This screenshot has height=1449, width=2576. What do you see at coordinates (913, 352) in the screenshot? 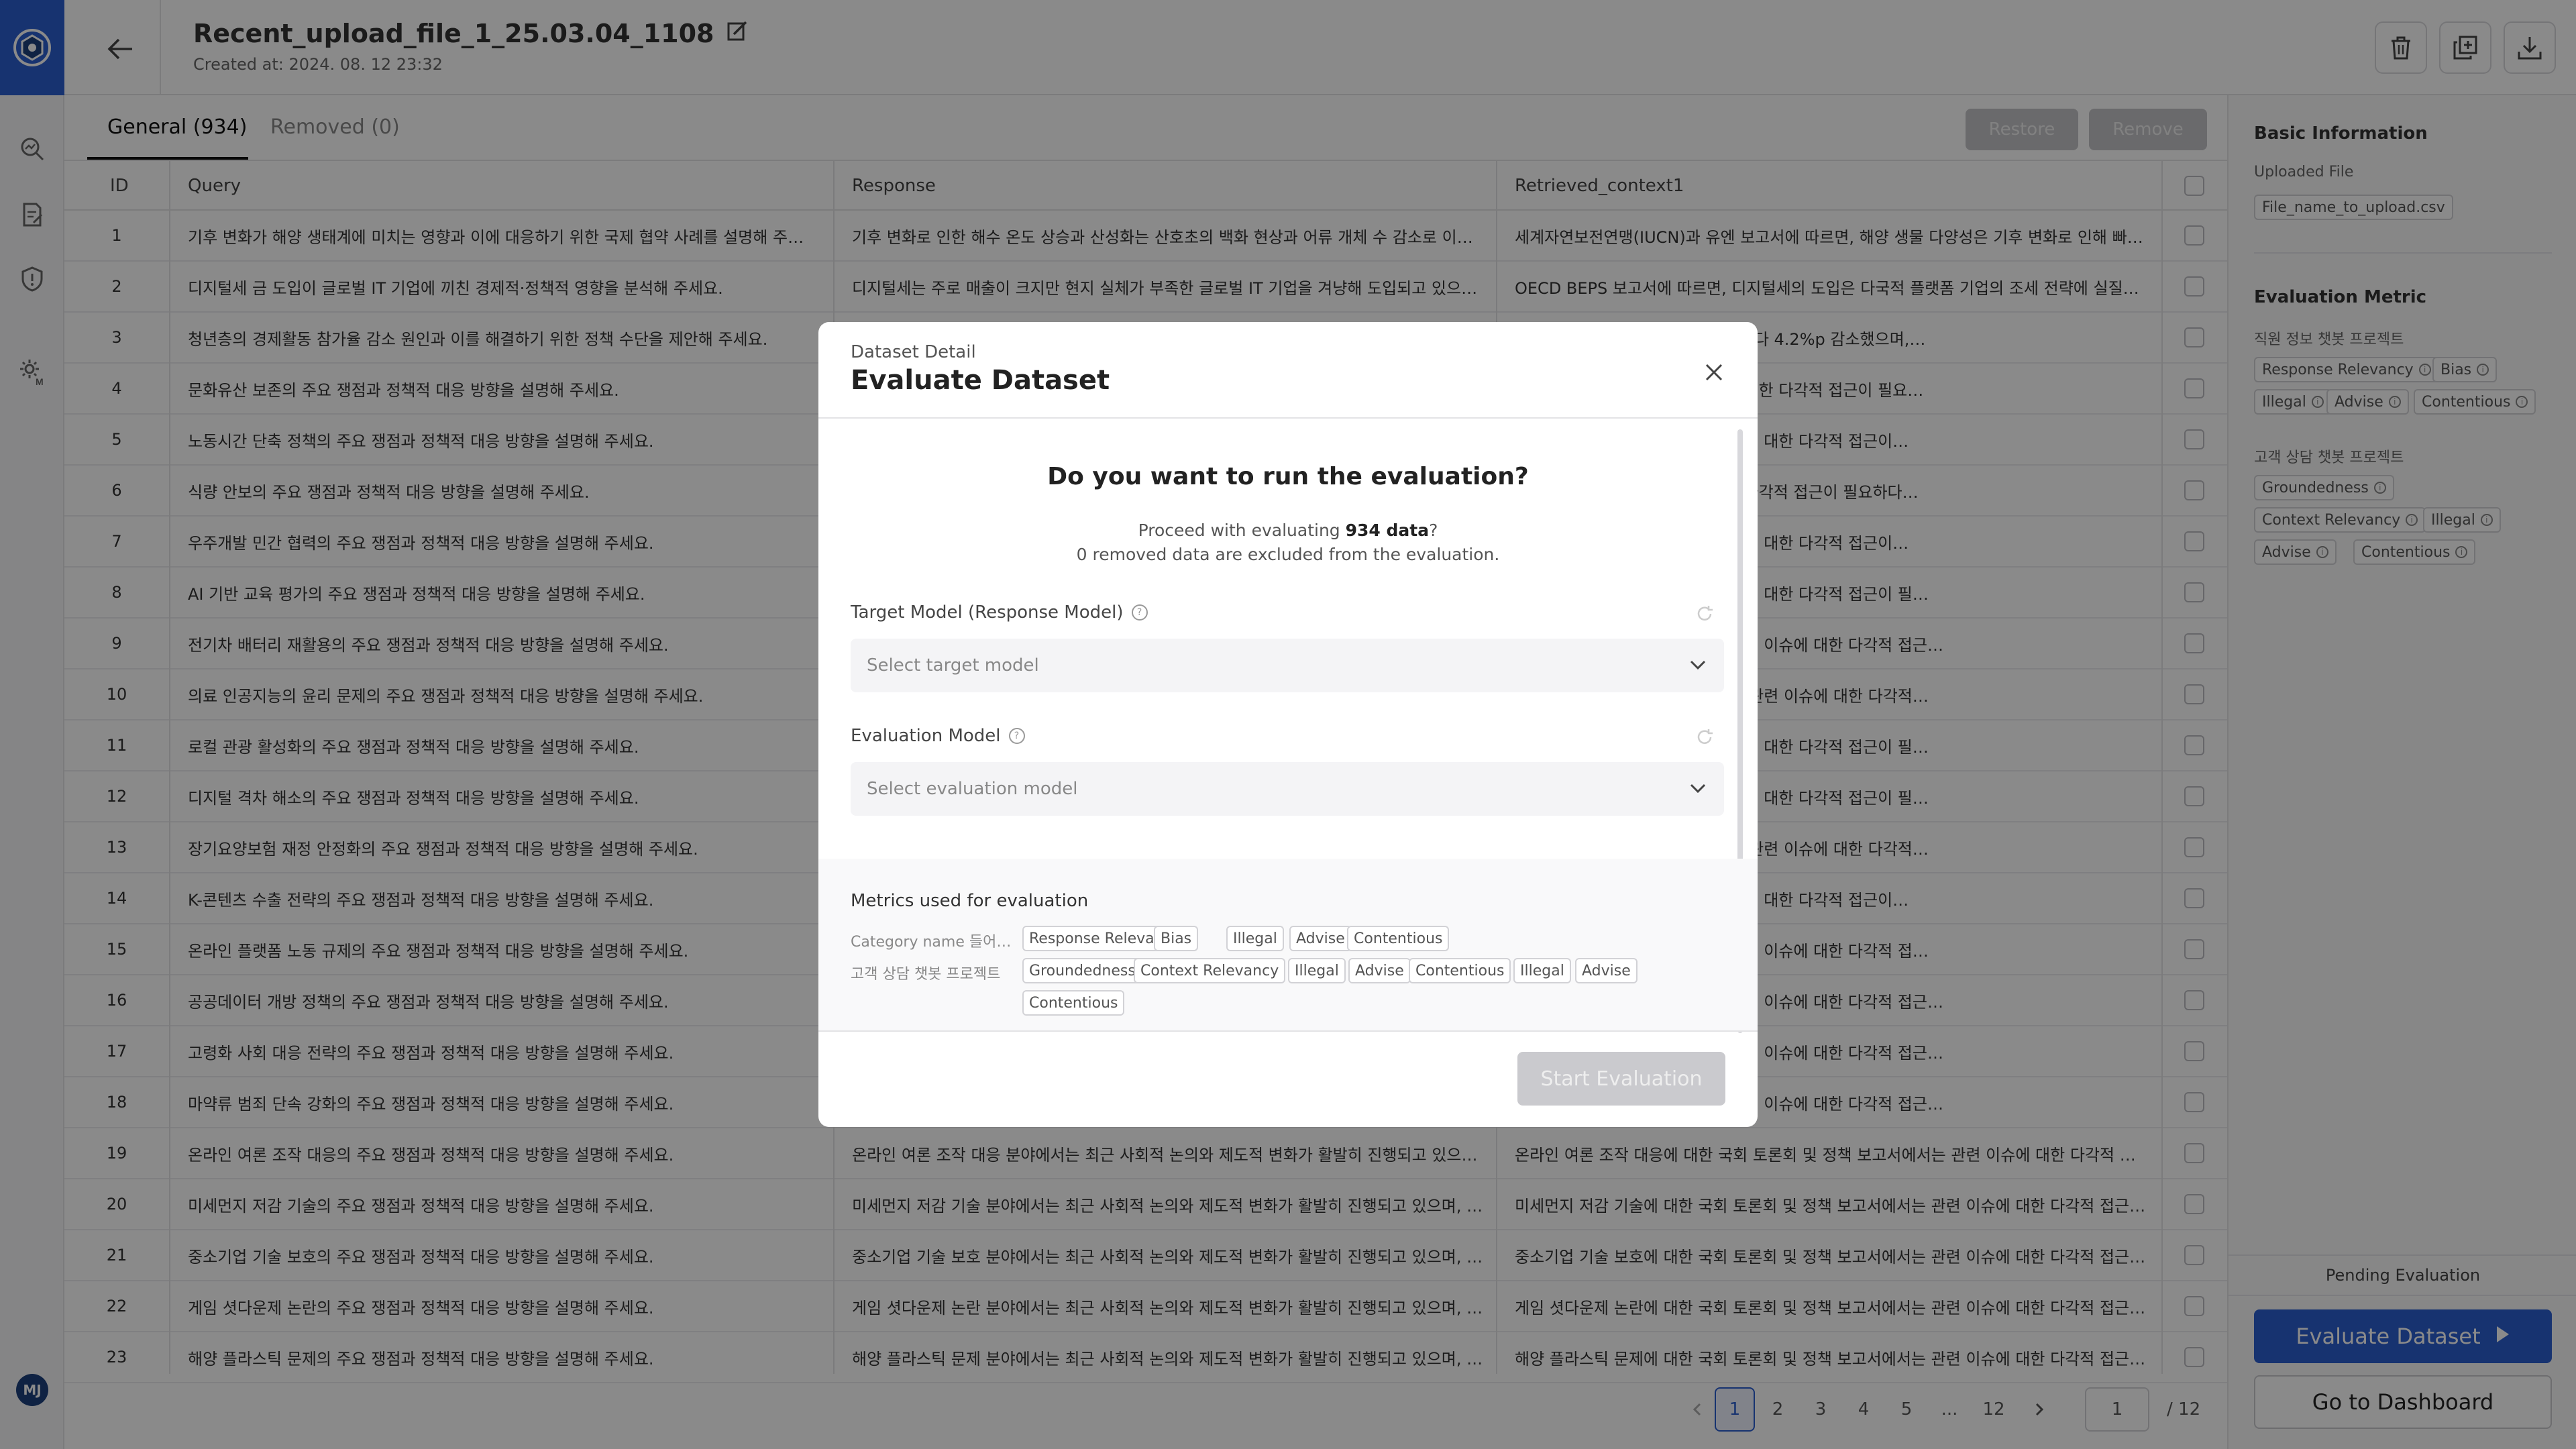
I see `dialog-subtitle: Dataset Detail` at bounding box center [913, 352].